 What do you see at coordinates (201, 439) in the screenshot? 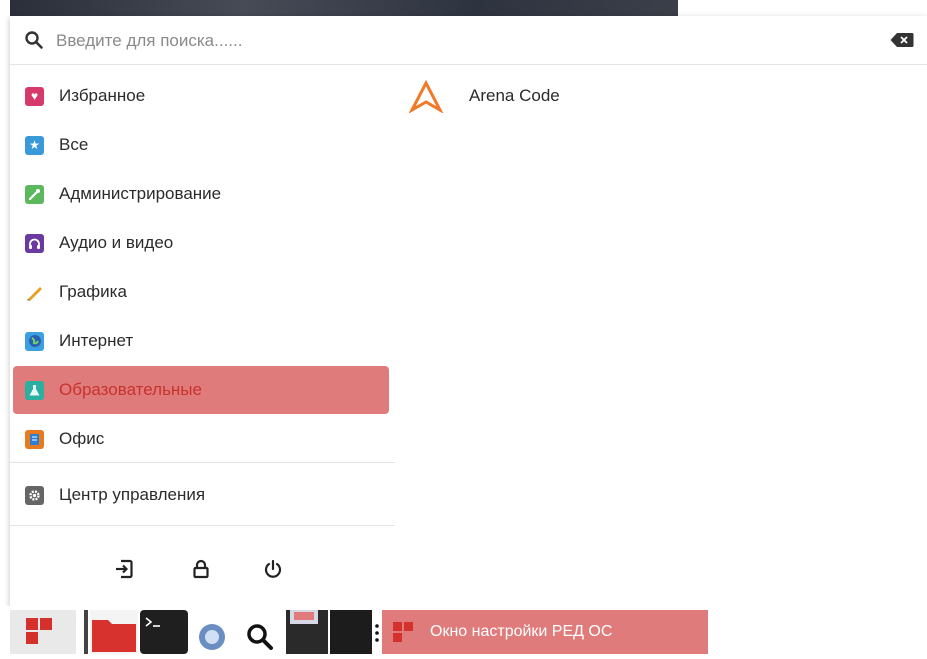
I see `category-item-office: Офис` at bounding box center [201, 439].